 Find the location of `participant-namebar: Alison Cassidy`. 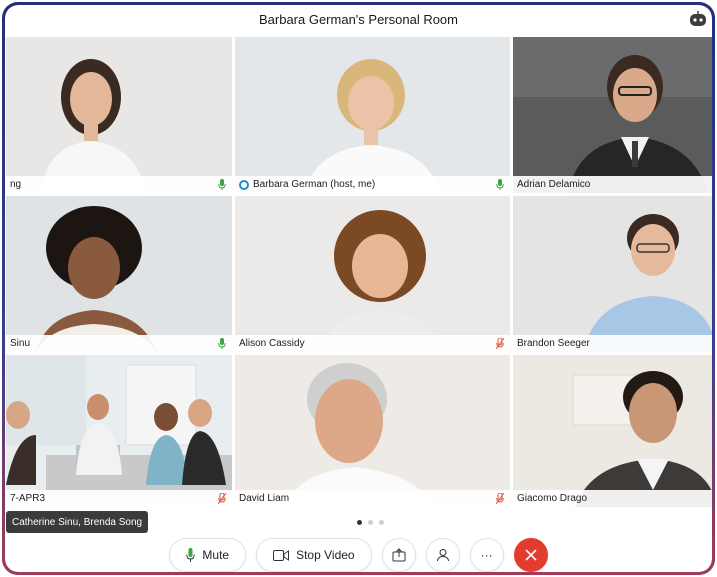

participant-namebar: Alison Cassidy is located at coordinates (372, 343).